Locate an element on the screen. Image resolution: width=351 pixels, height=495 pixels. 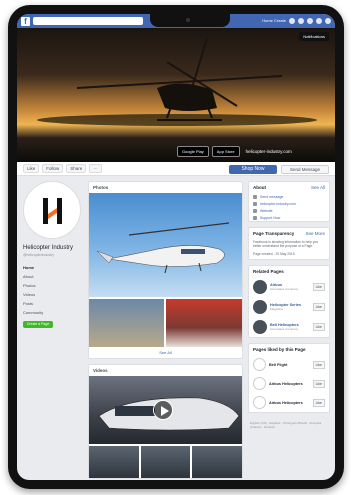
help-icon is located at coordinates (319, 21).